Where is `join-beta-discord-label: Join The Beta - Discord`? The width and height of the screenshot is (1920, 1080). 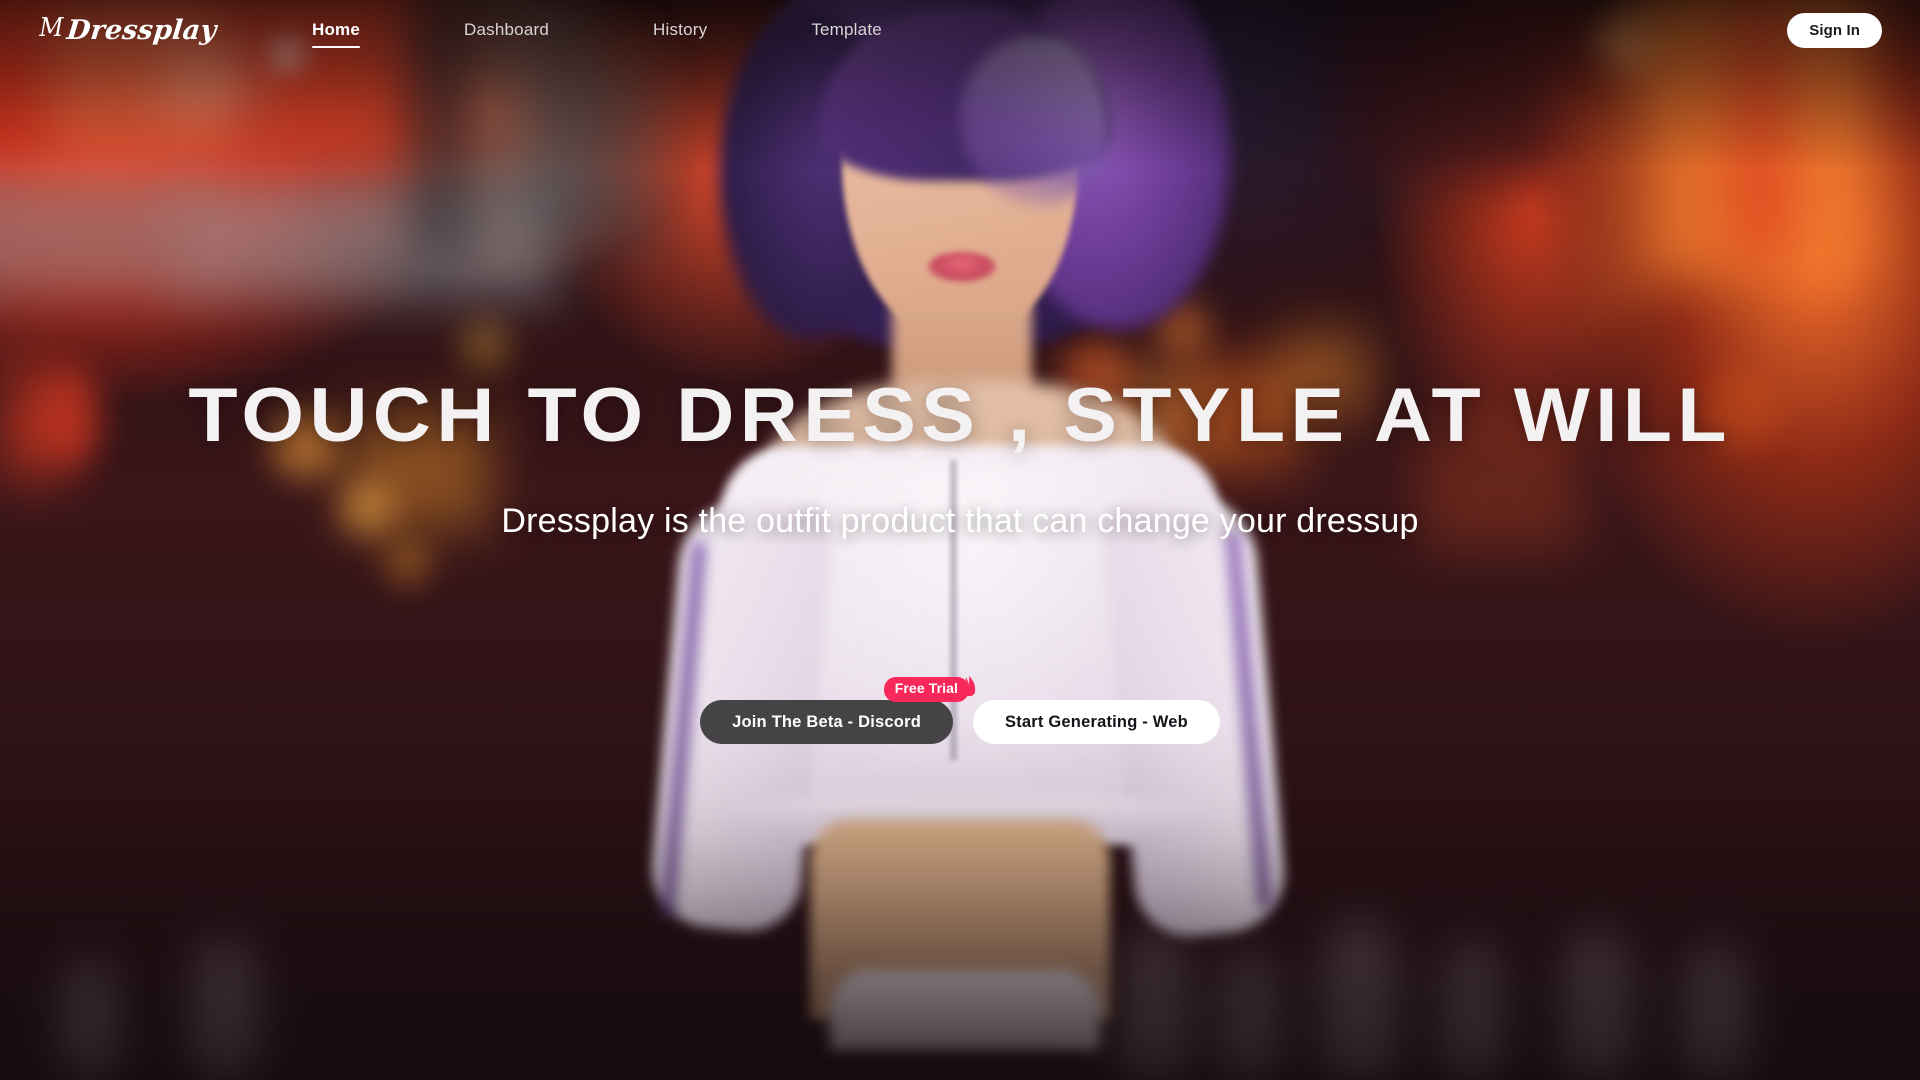 join-beta-discord-label: Join The Beta - Discord is located at coordinates (826, 721).